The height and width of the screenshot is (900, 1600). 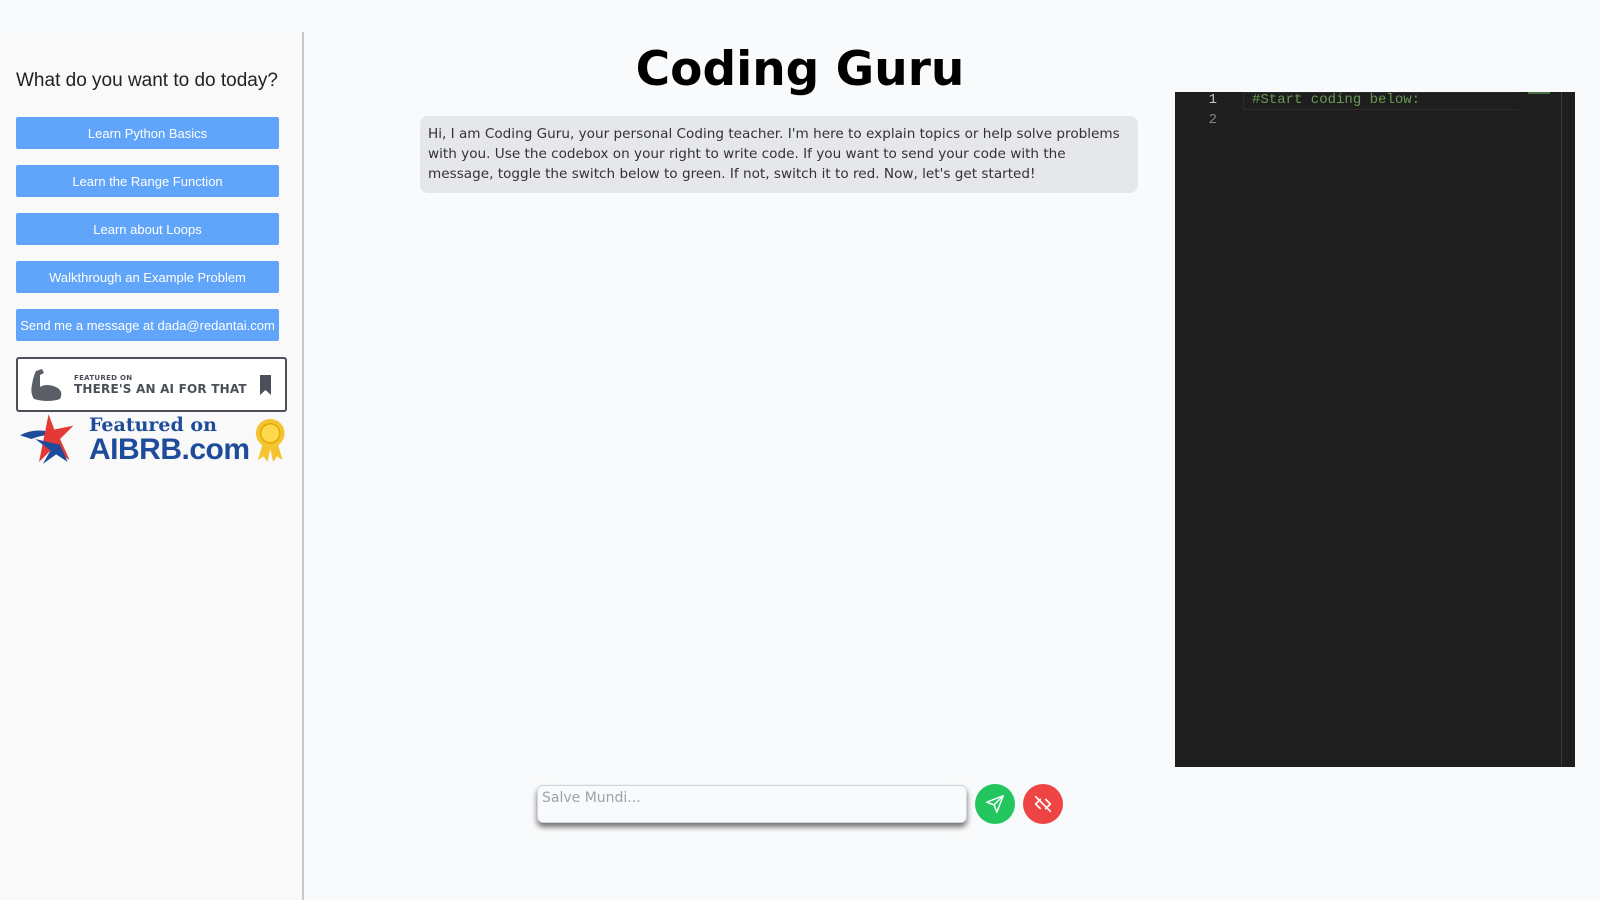 What do you see at coordinates (1375, 122) in the screenshot?
I see `editor-line: 2` at bounding box center [1375, 122].